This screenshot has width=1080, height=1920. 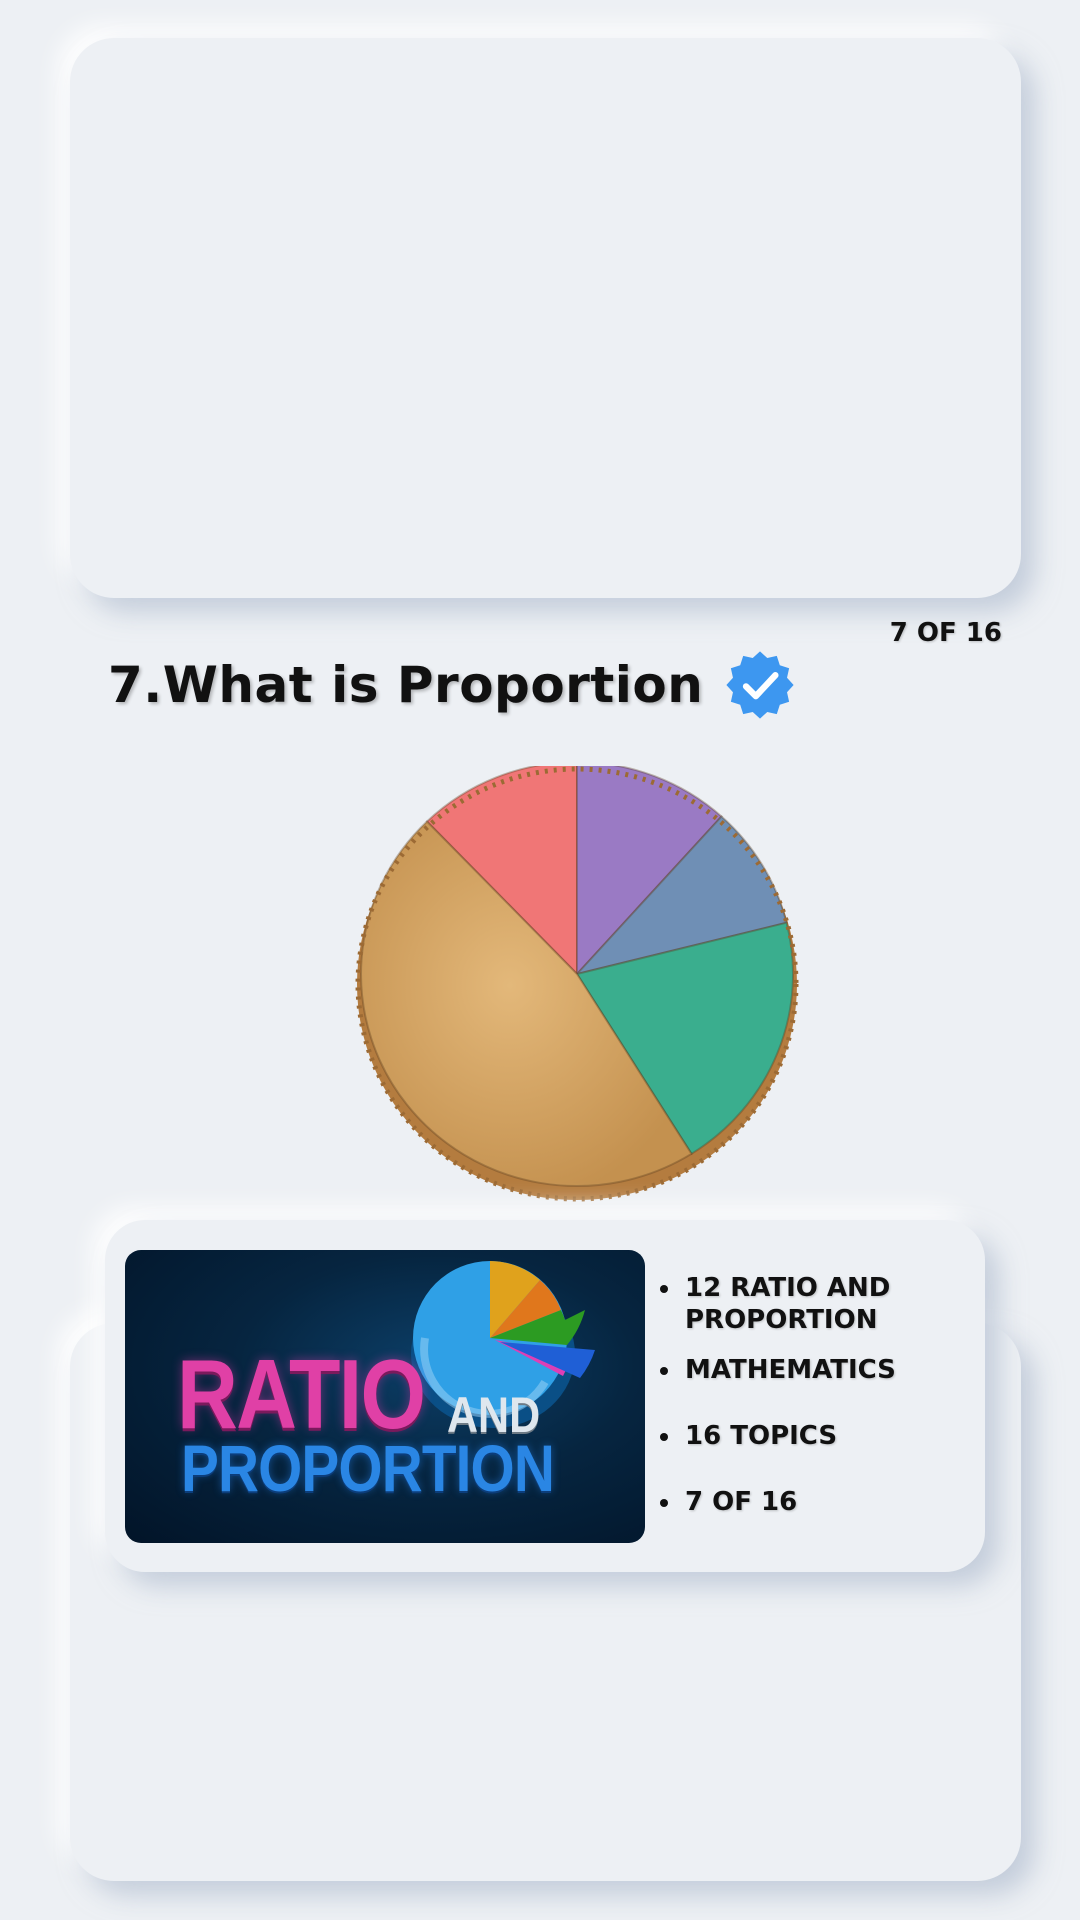 What do you see at coordinates (577, 984) in the screenshot?
I see `pie-image` at bounding box center [577, 984].